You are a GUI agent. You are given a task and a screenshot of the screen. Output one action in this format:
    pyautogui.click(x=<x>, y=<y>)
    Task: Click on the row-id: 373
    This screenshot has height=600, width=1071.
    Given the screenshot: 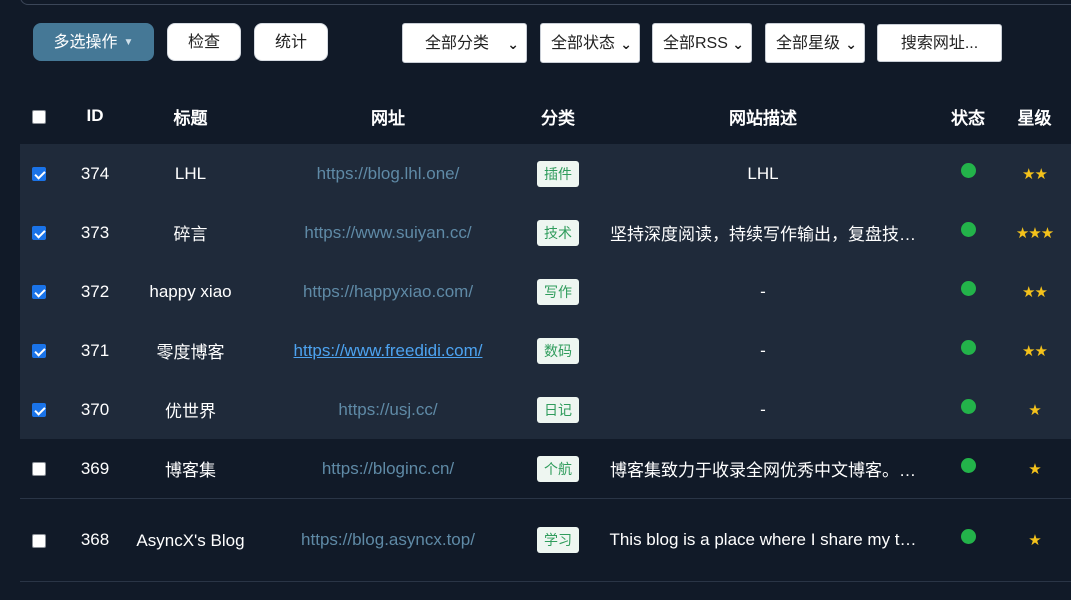 What is the action you would take?
    pyautogui.click(x=95, y=232)
    